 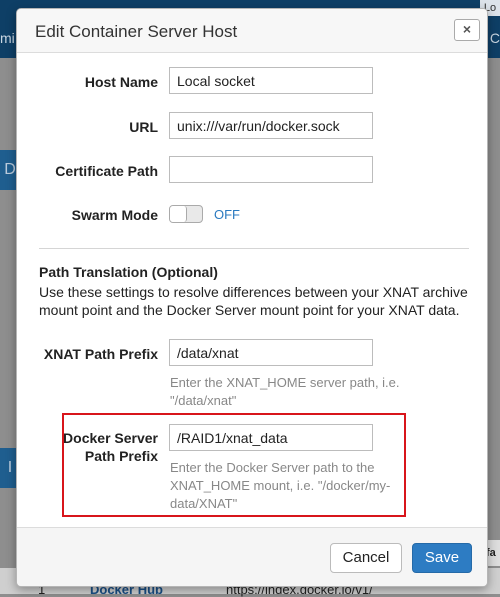 What do you see at coordinates (494, 38) in the screenshot?
I see `background-top-right-text-2: C` at bounding box center [494, 38].